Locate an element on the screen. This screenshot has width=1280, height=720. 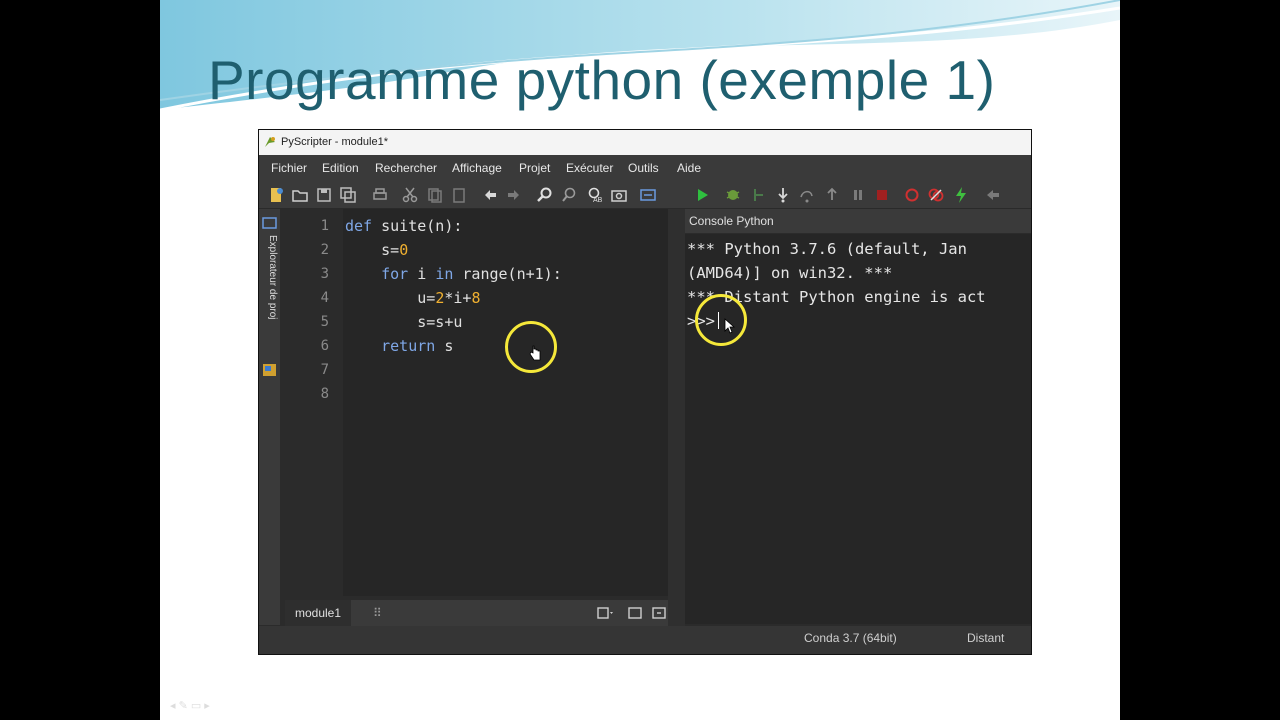
toolbar: AB is located at coordinates (645, 195).